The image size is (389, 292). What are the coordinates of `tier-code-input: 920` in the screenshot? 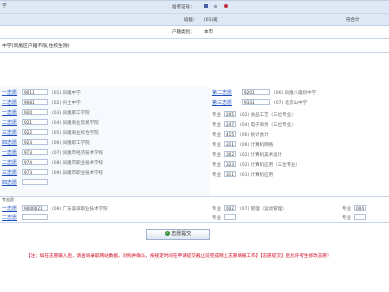 It's located at (35, 112).